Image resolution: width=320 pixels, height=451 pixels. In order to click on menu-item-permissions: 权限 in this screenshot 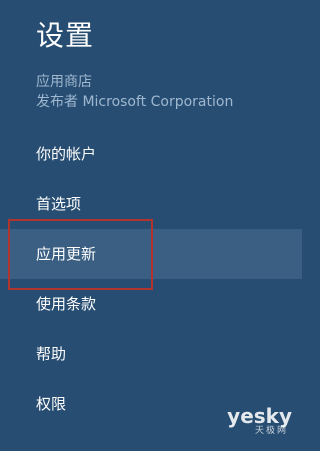, I will do `click(151, 404)`.